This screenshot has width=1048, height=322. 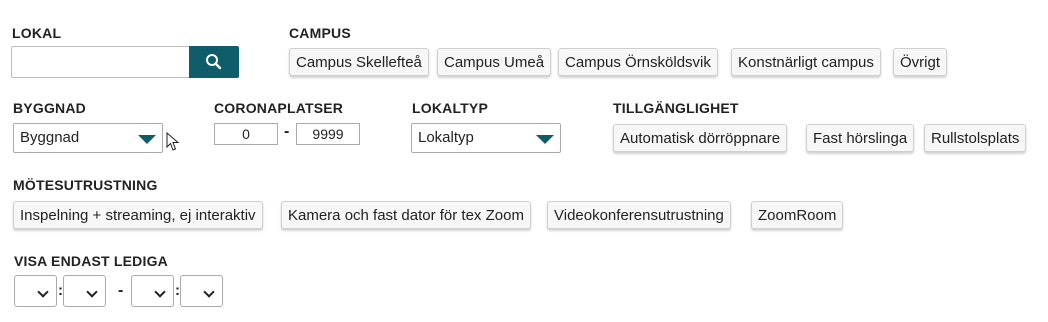 I want to click on from-hour-select, so click(x=35, y=291).